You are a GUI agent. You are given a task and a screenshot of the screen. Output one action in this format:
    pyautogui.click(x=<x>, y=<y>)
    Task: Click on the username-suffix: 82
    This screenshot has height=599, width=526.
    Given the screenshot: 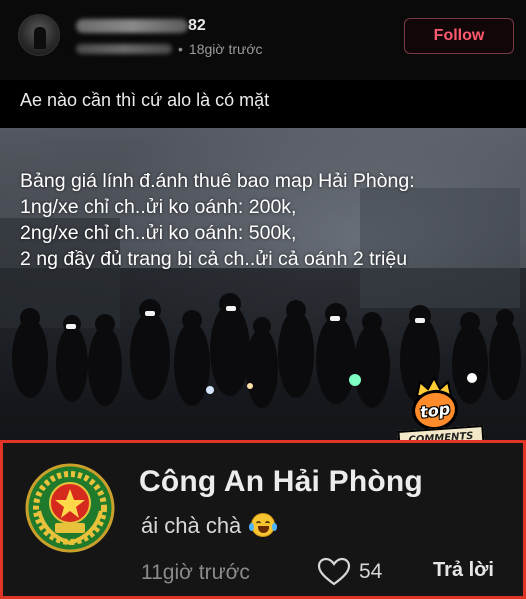 What is the action you would take?
    pyautogui.click(x=197, y=25)
    